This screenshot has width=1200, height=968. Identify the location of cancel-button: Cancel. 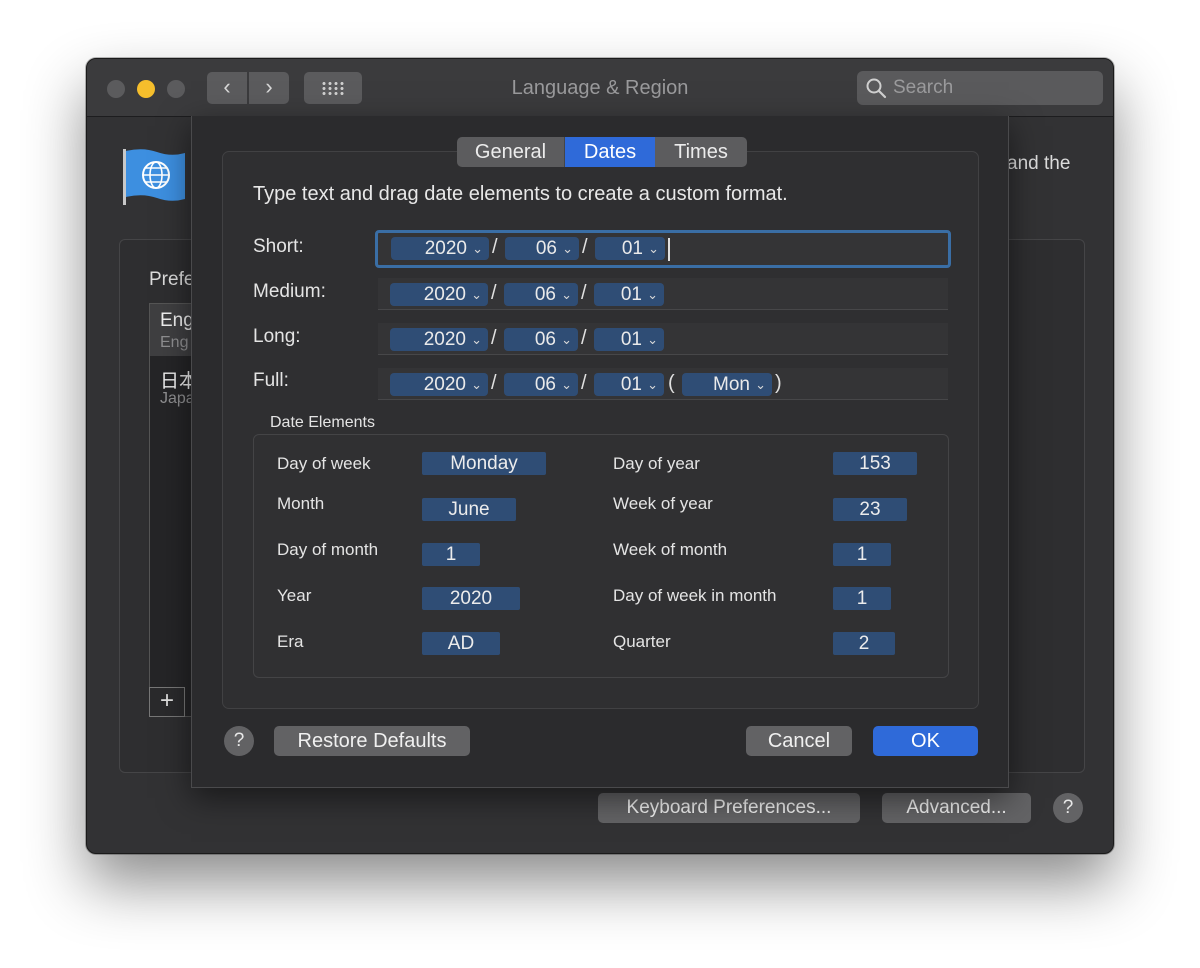
(799, 741).